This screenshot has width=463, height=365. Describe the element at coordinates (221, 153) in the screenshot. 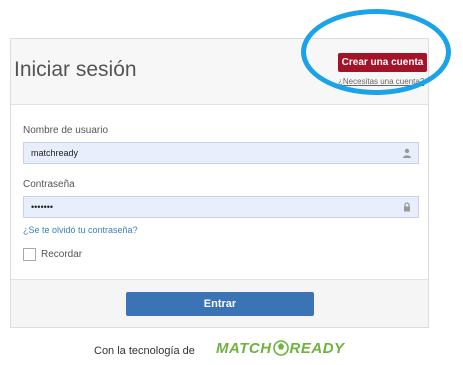

I see `username-field: matchready` at that location.